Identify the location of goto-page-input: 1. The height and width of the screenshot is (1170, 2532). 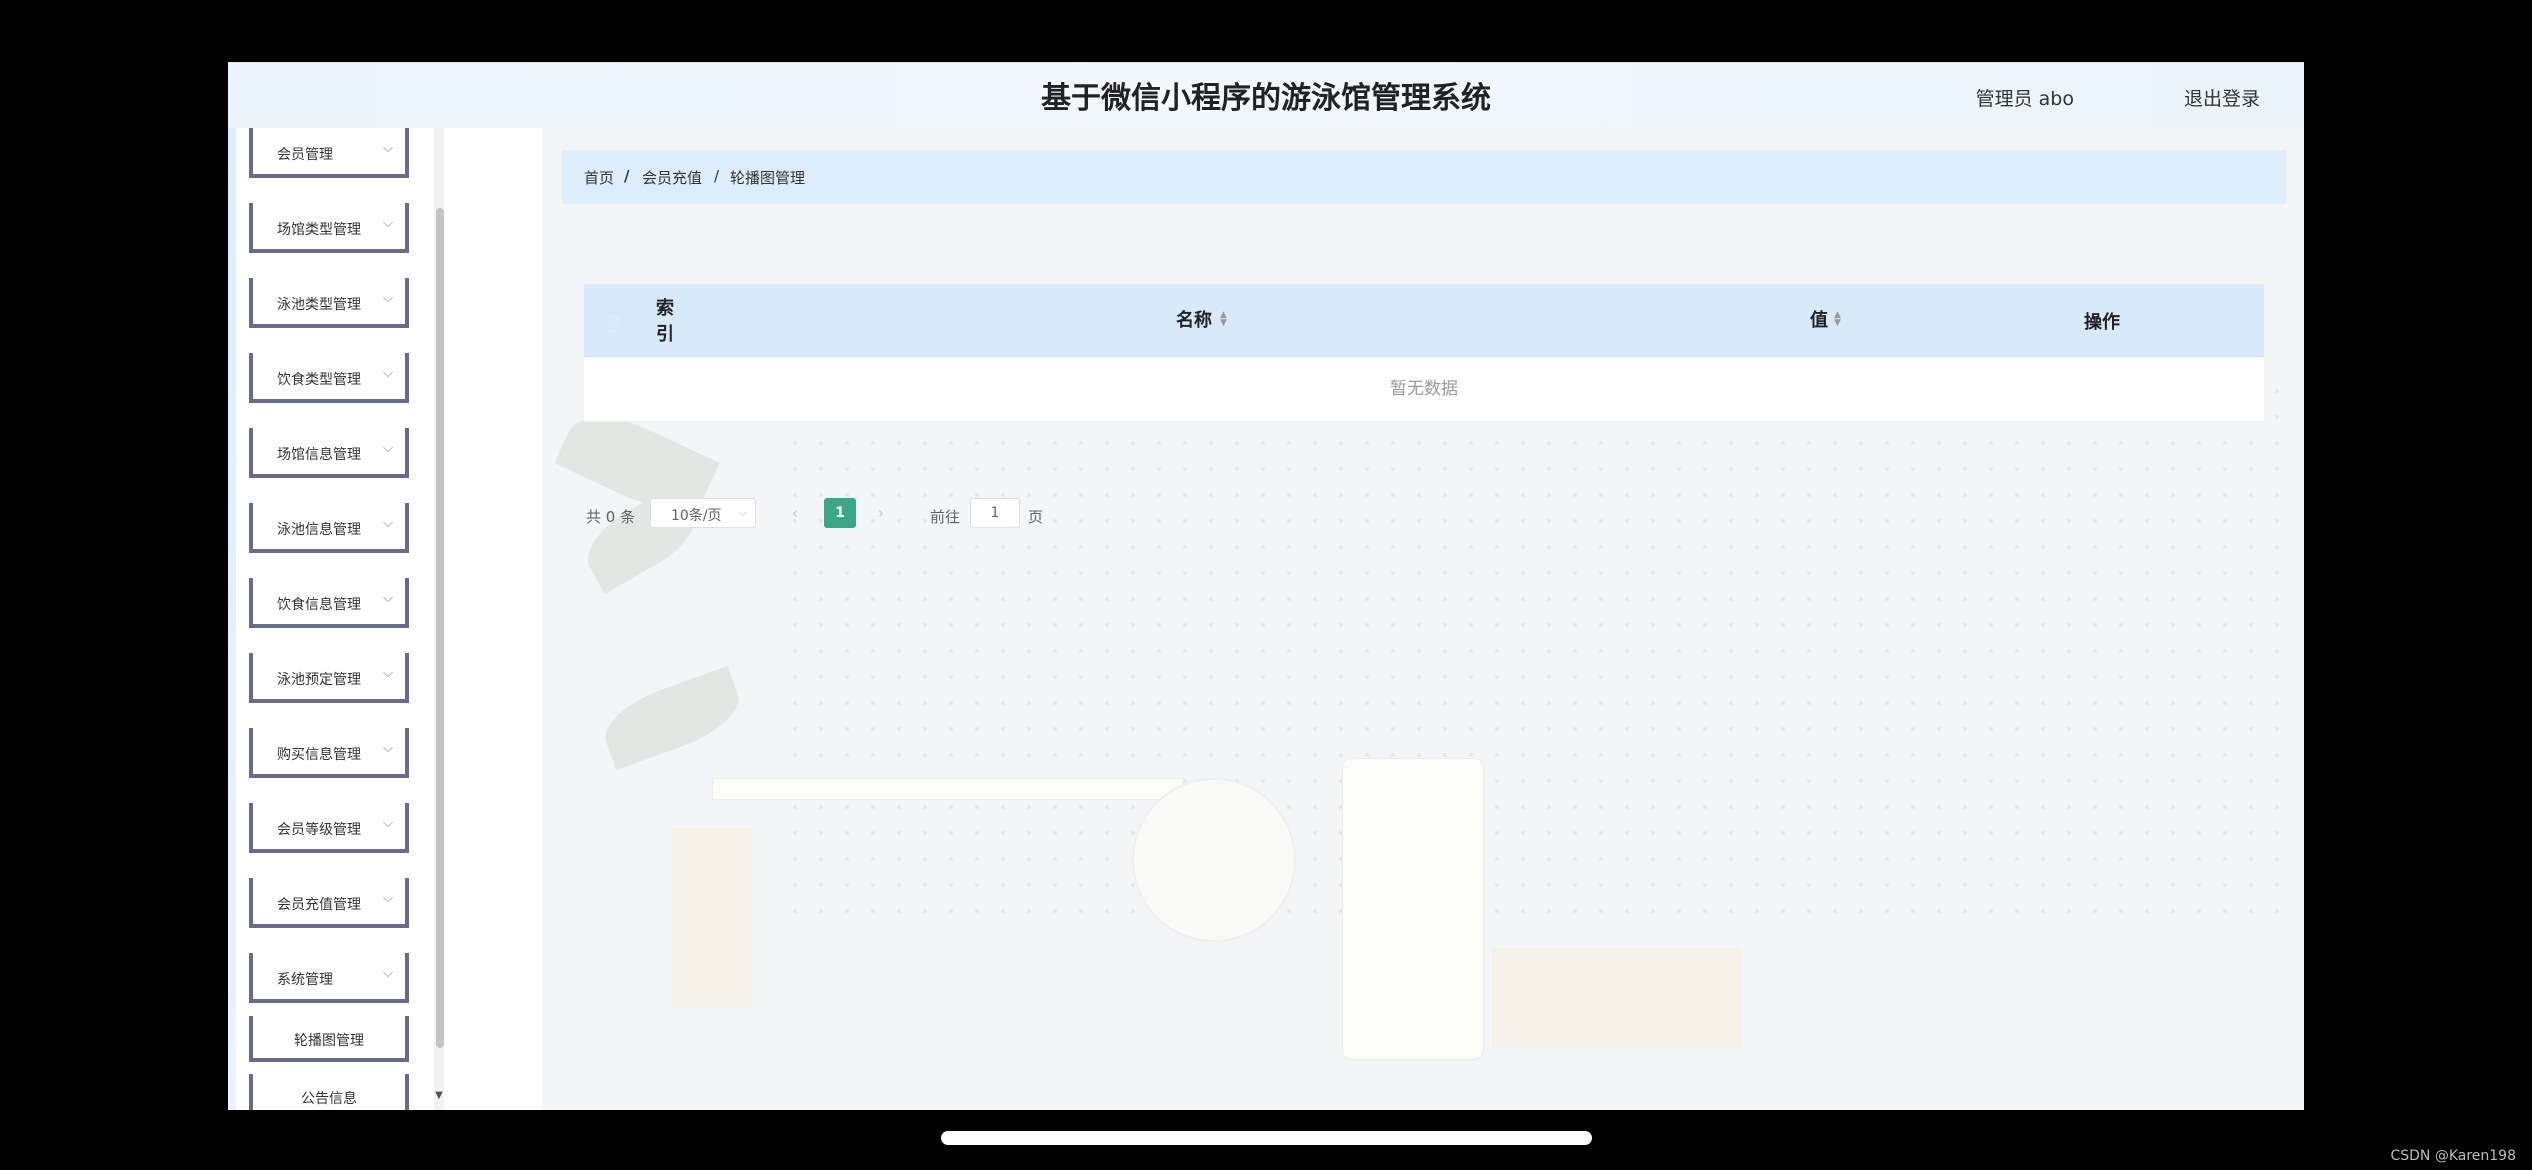
(995, 513).